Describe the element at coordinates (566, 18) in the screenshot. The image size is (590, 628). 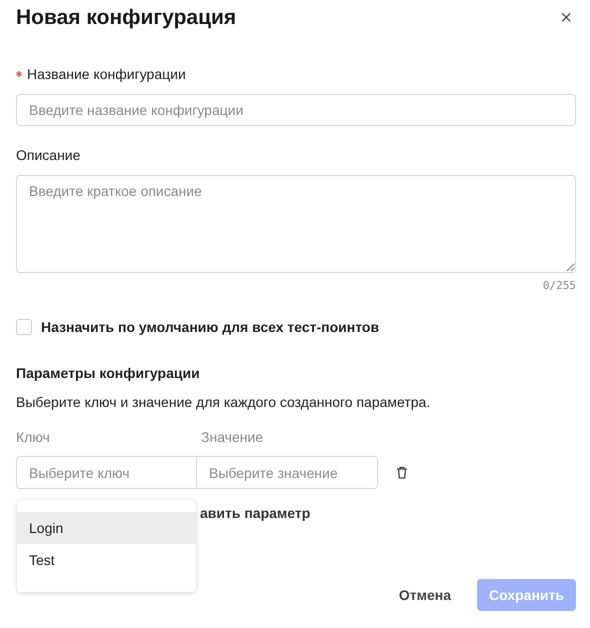
I see `close-button: ×` at that location.